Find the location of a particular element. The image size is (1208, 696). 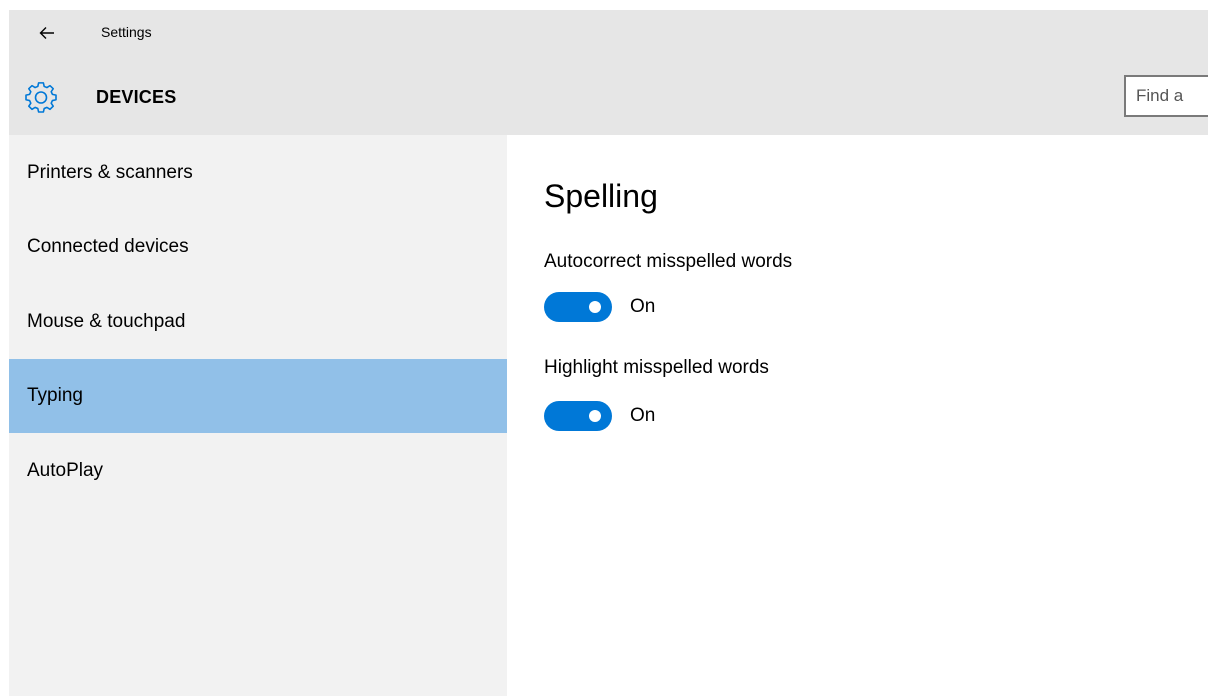

title-bar: Settings is located at coordinates (608, 34).